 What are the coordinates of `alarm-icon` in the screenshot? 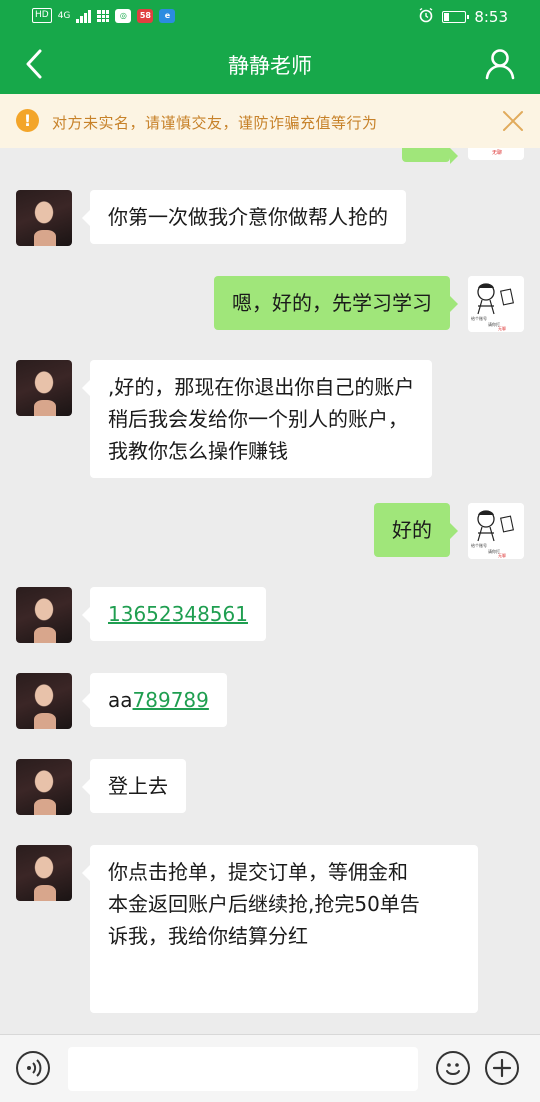 It's located at (426, 17).